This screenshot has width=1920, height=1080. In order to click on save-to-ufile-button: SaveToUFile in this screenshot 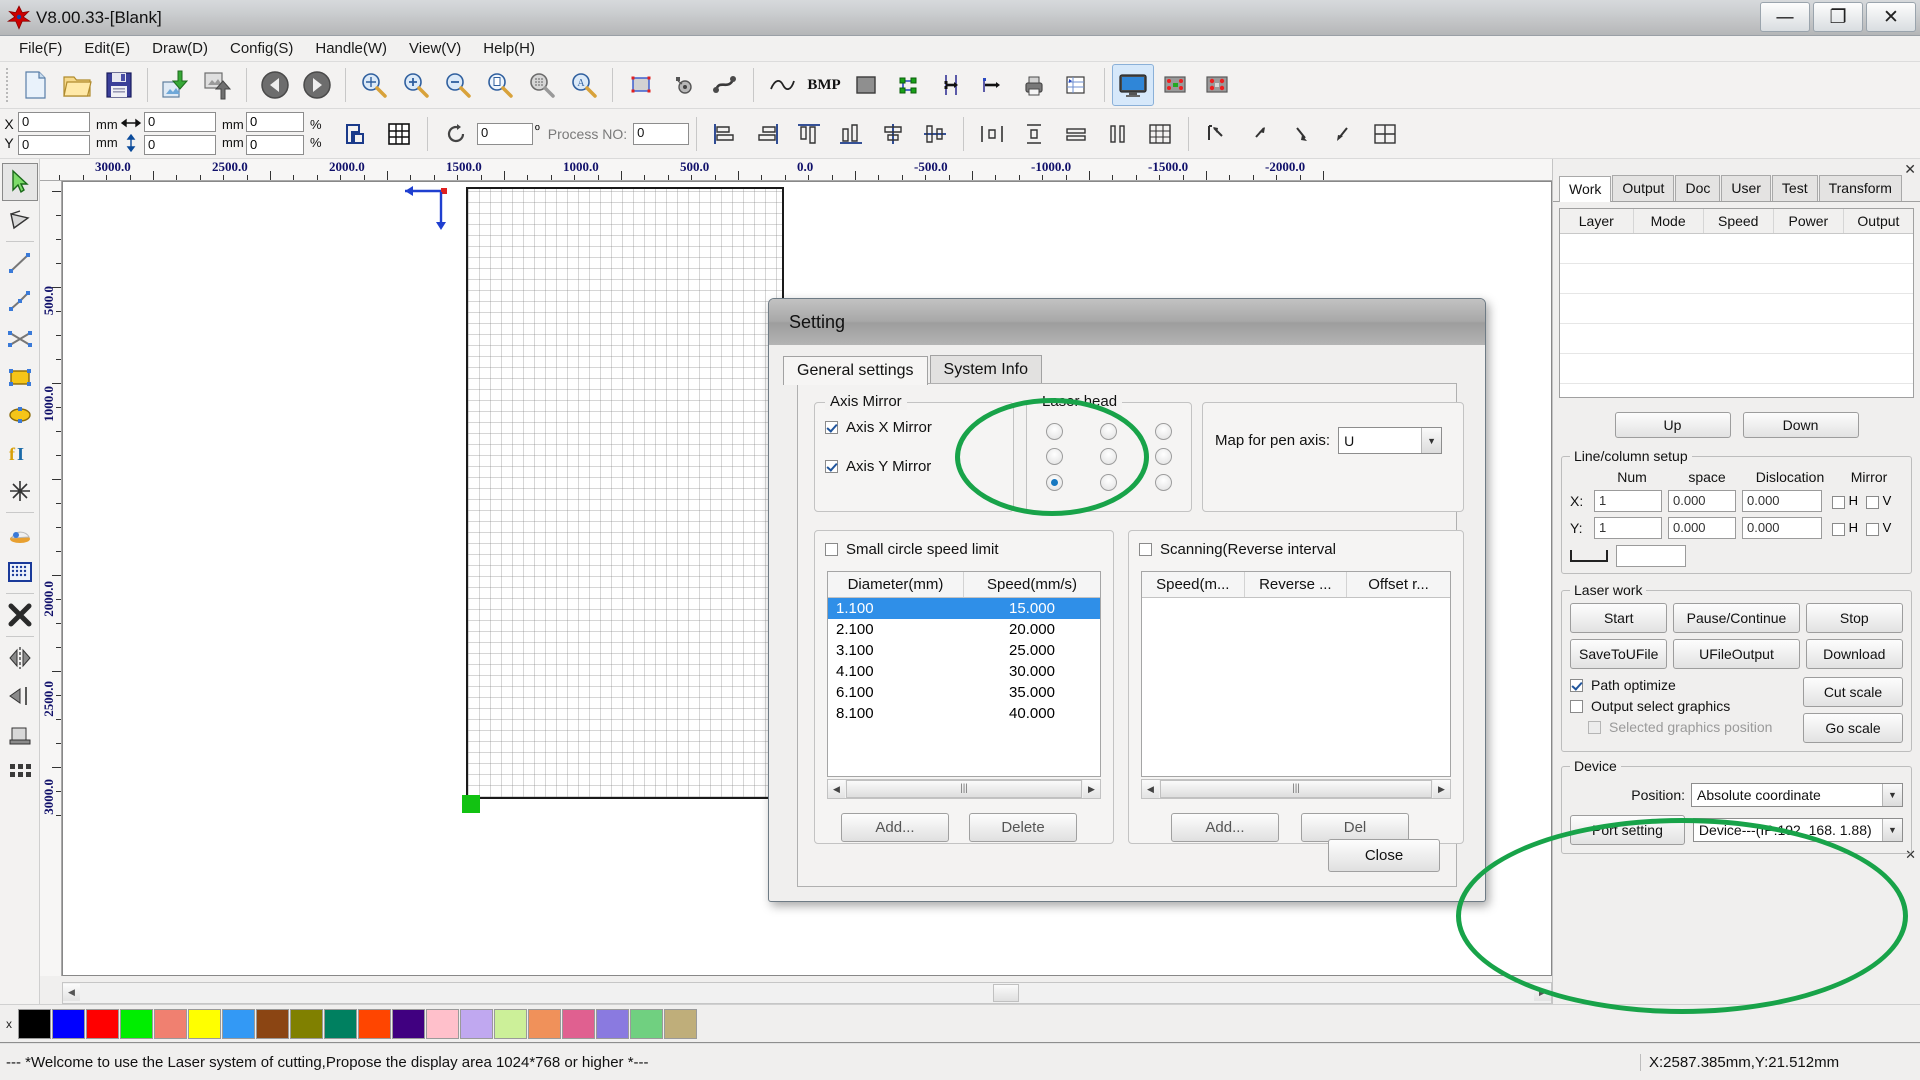, I will do `click(1619, 654)`.